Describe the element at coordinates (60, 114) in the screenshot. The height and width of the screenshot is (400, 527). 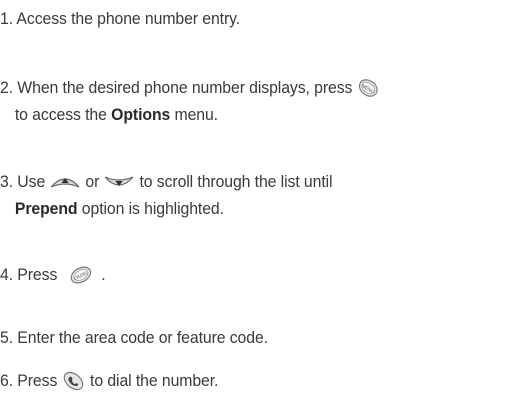
I see `step-2-line2-before: to access the` at that location.